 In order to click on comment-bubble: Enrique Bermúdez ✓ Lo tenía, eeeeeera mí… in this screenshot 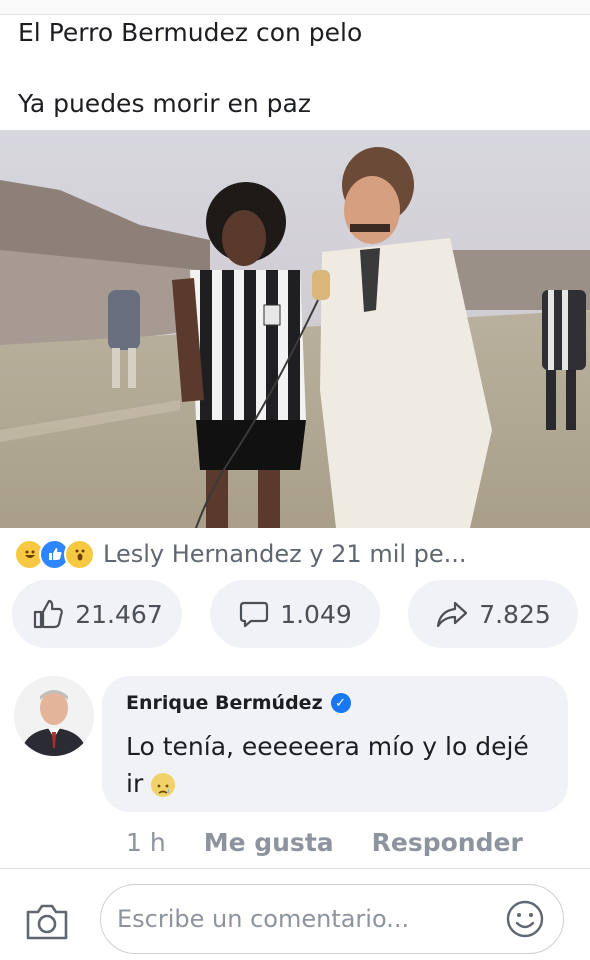, I will do `click(335, 744)`.